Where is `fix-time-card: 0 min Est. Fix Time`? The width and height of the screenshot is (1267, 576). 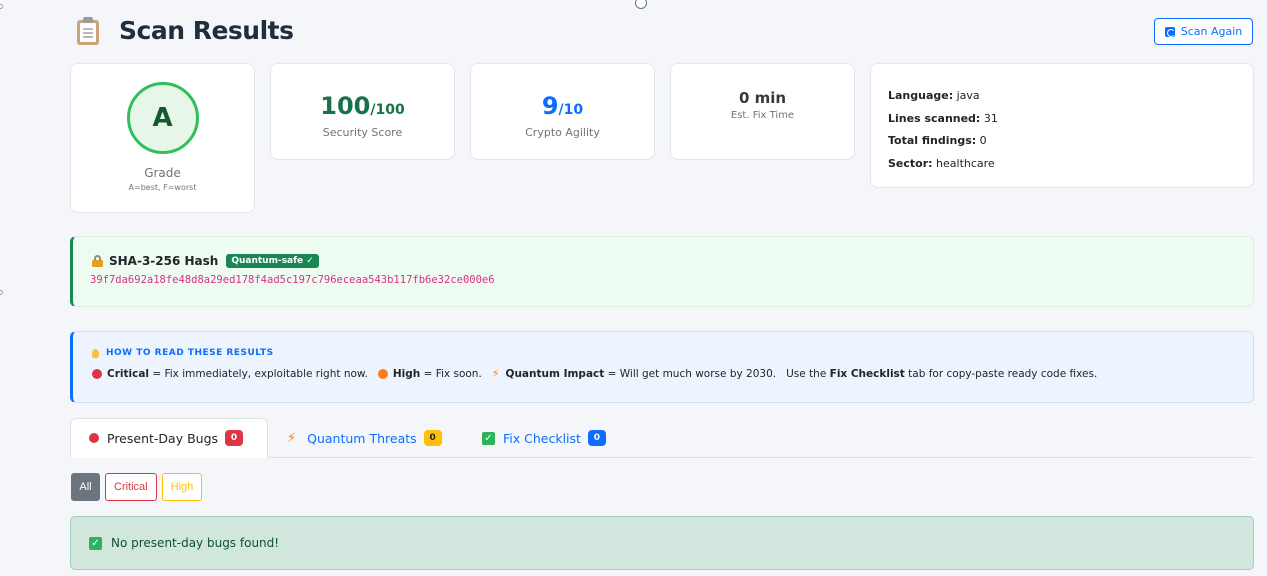 fix-time-card: 0 min Est. Fix Time is located at coordinates (762, 111).